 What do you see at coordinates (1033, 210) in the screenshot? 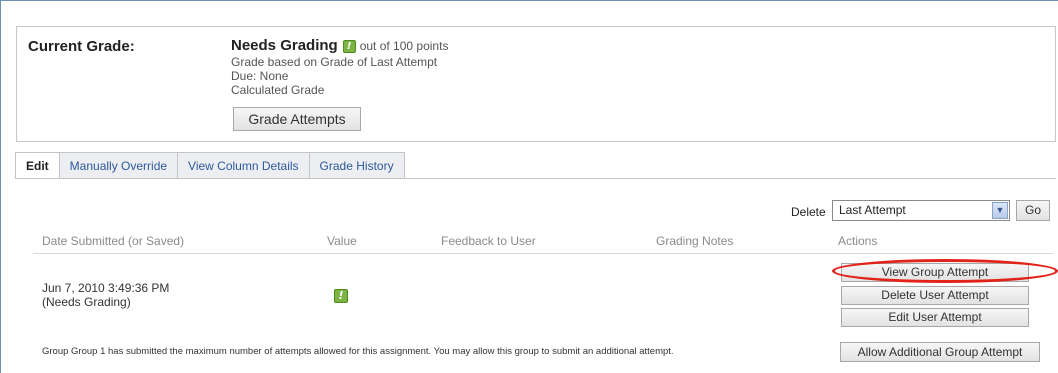
I see `go-button: Go` at bounding box center [1033, 210].